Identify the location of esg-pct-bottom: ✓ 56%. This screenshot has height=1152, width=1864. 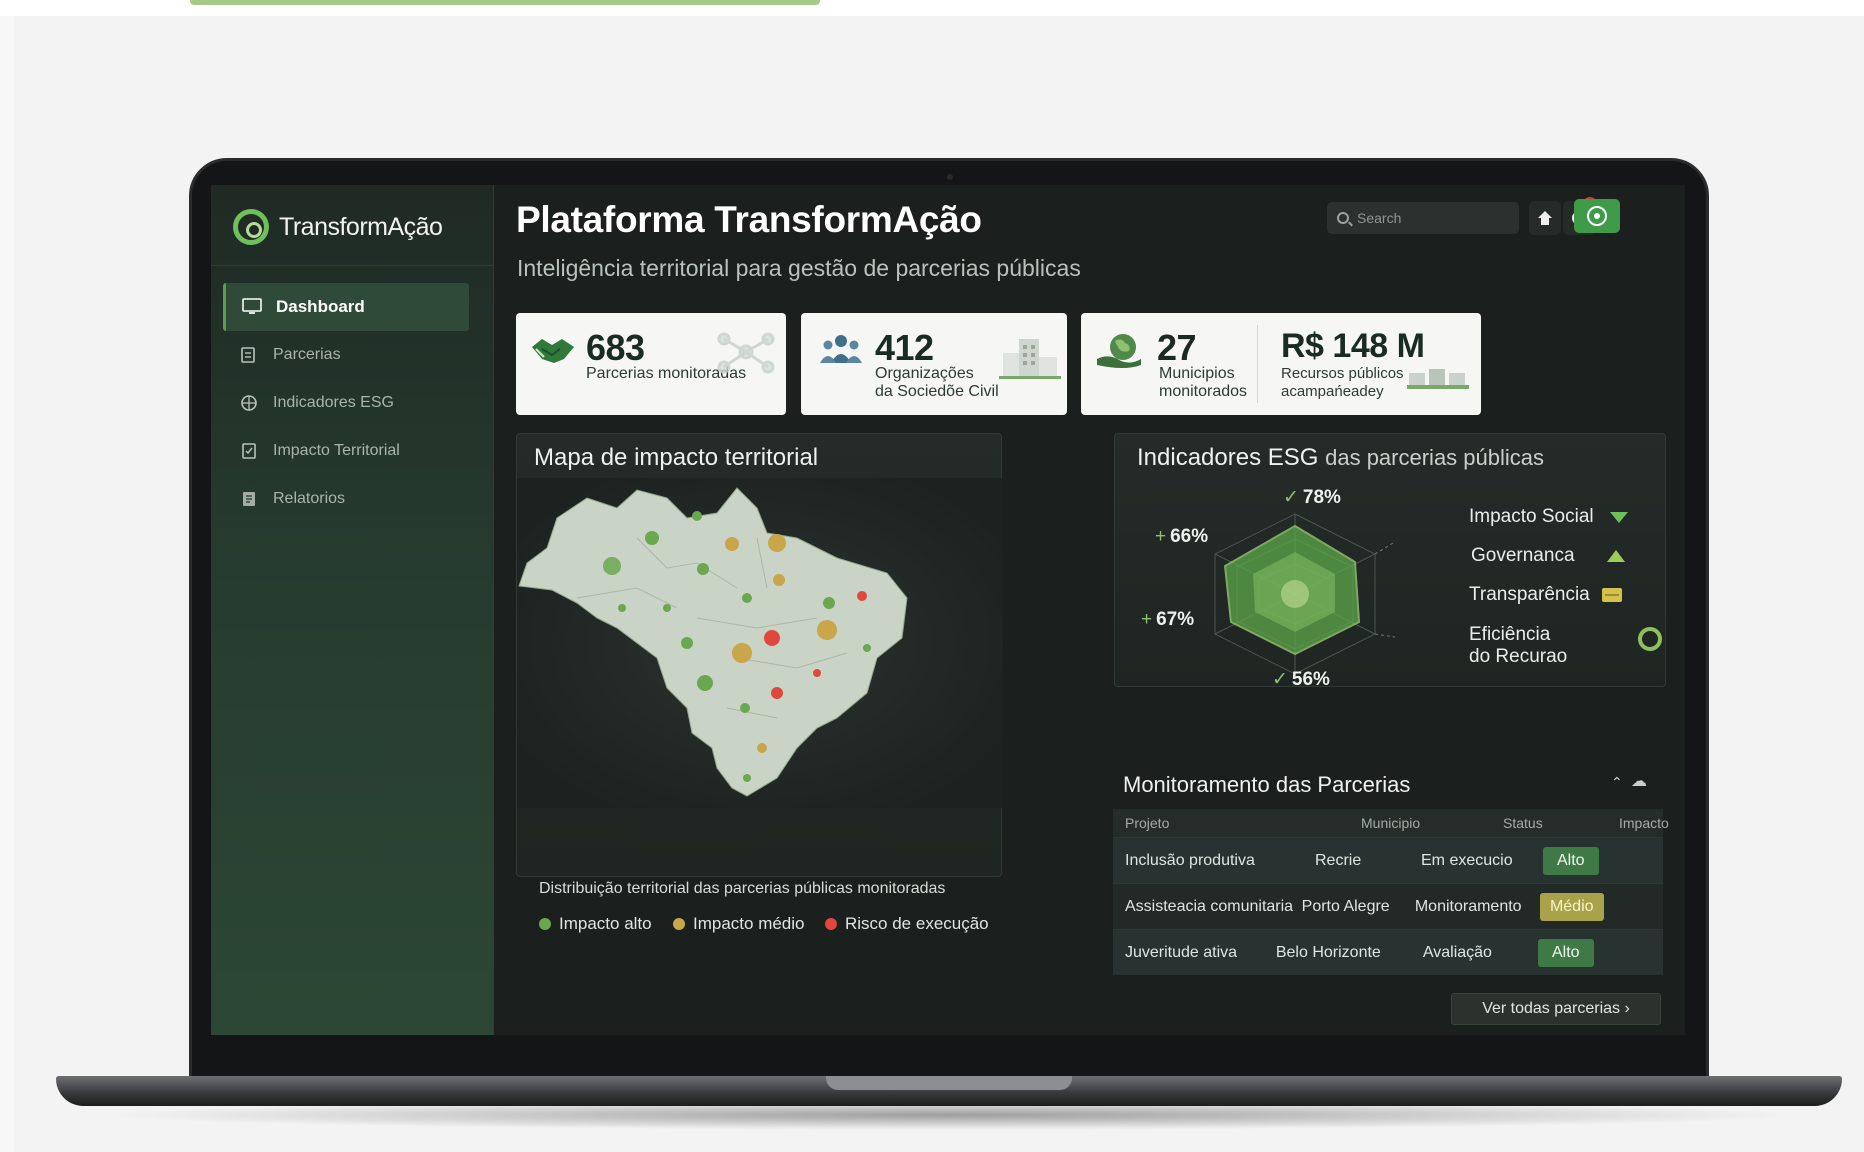
(1301, 679).